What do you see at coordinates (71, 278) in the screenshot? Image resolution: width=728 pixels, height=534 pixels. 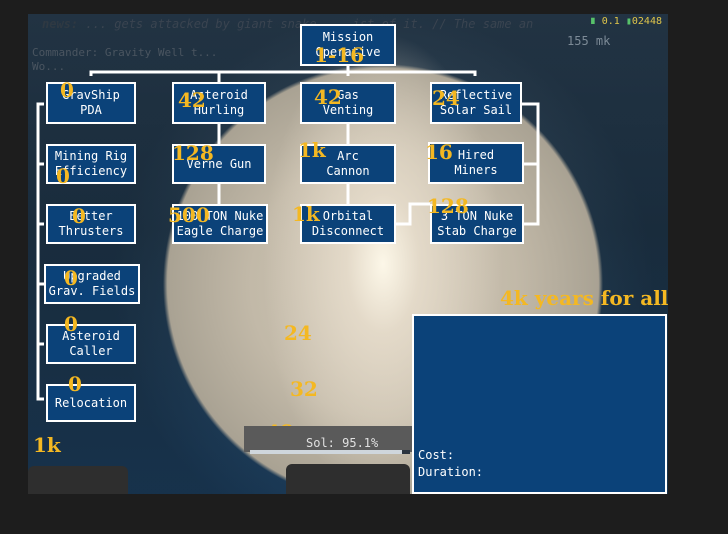 I see `annotation-gravfields-cost: 0` at bounding box center [71, 278].